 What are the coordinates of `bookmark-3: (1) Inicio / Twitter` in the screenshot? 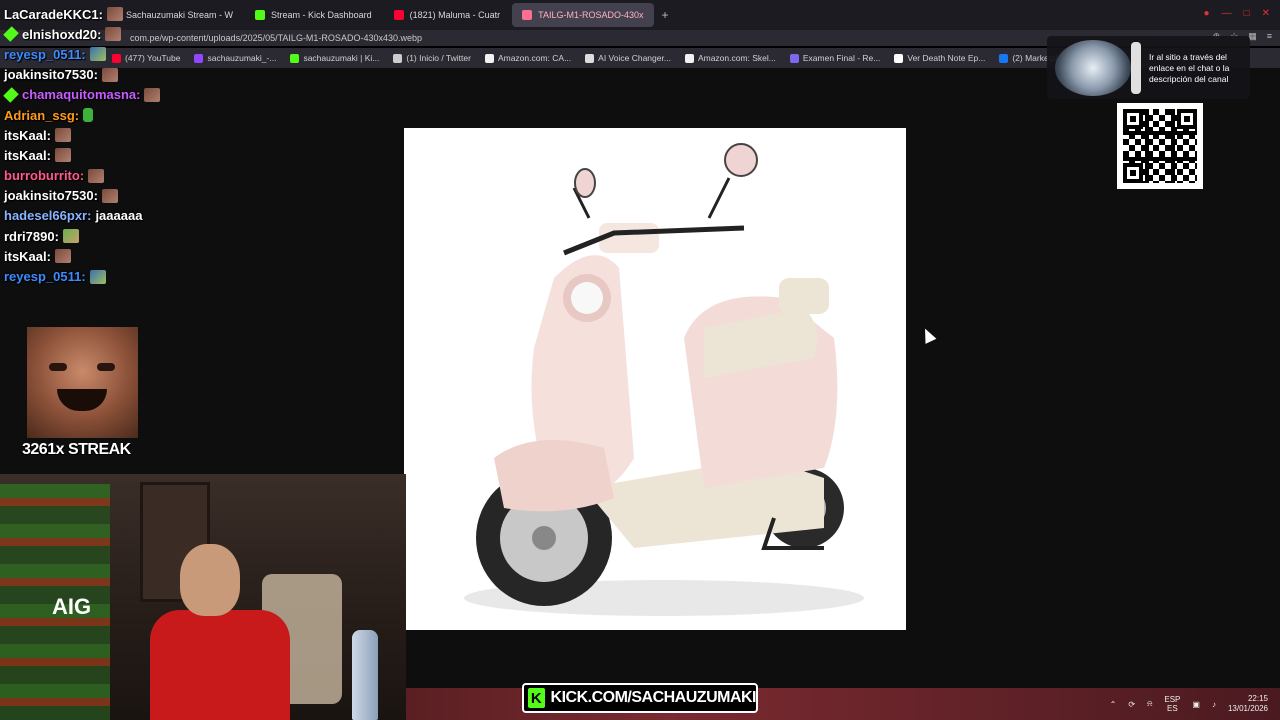 It's located at (432, 58).